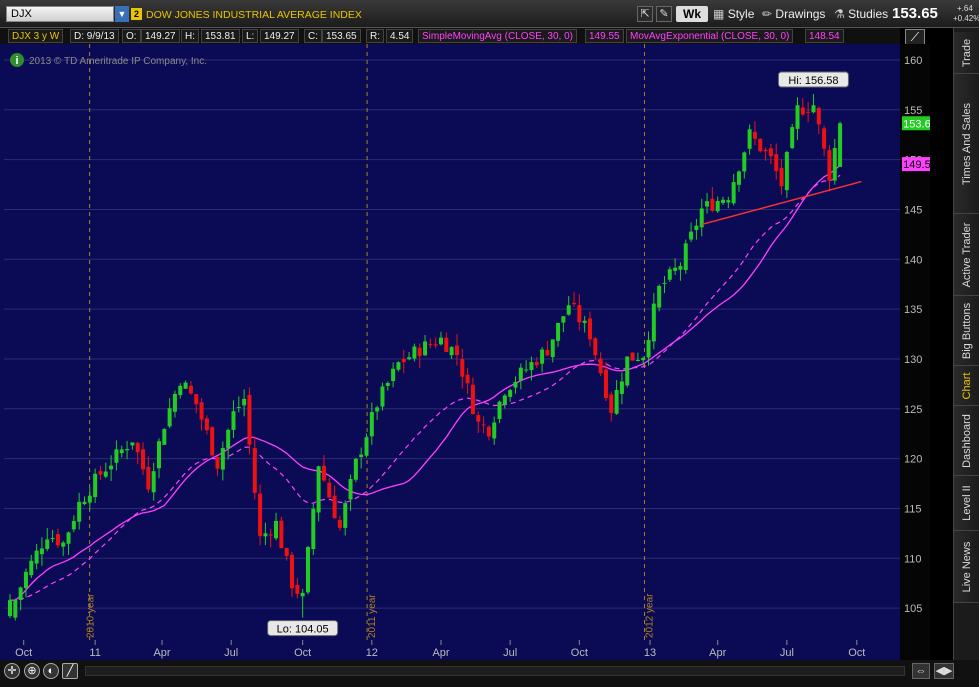  What do you see at coordinates (136, 14) in the screenshot?
I see `link-group-badge: 2` at bounding box center [136, 14].